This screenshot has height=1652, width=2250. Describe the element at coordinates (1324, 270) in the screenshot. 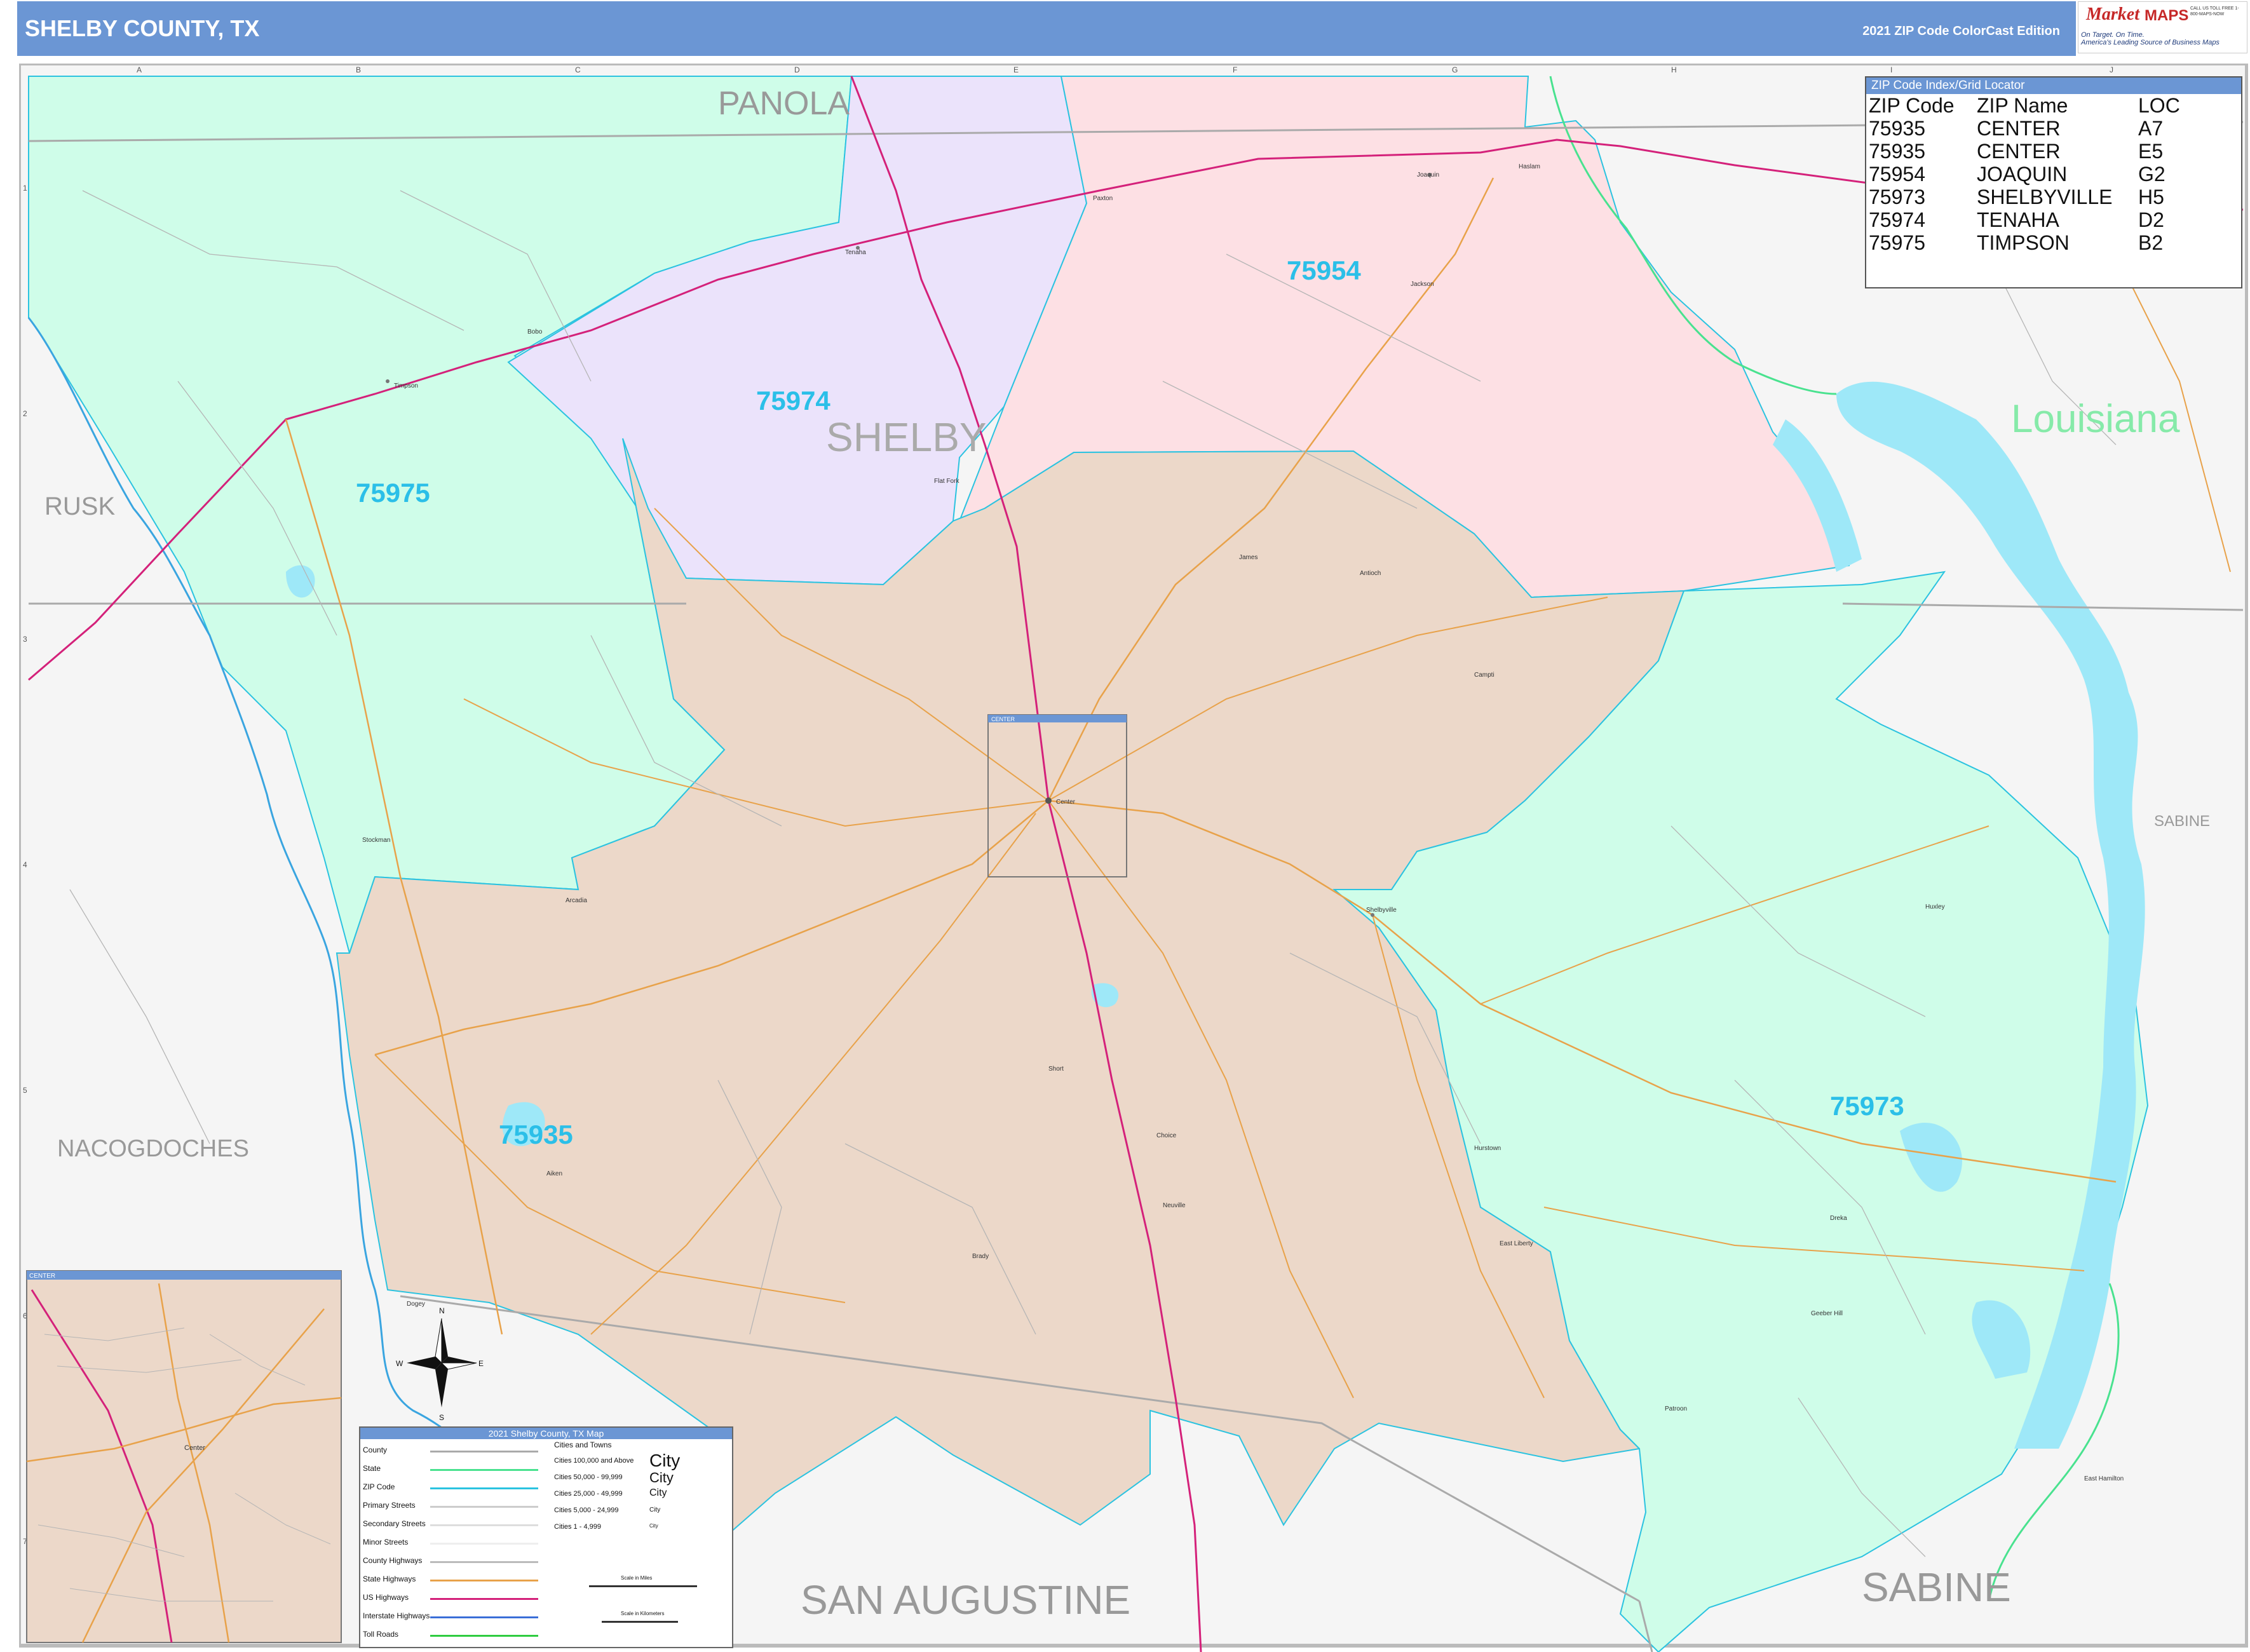

I see `zip-label-75954: 75954` at that location.